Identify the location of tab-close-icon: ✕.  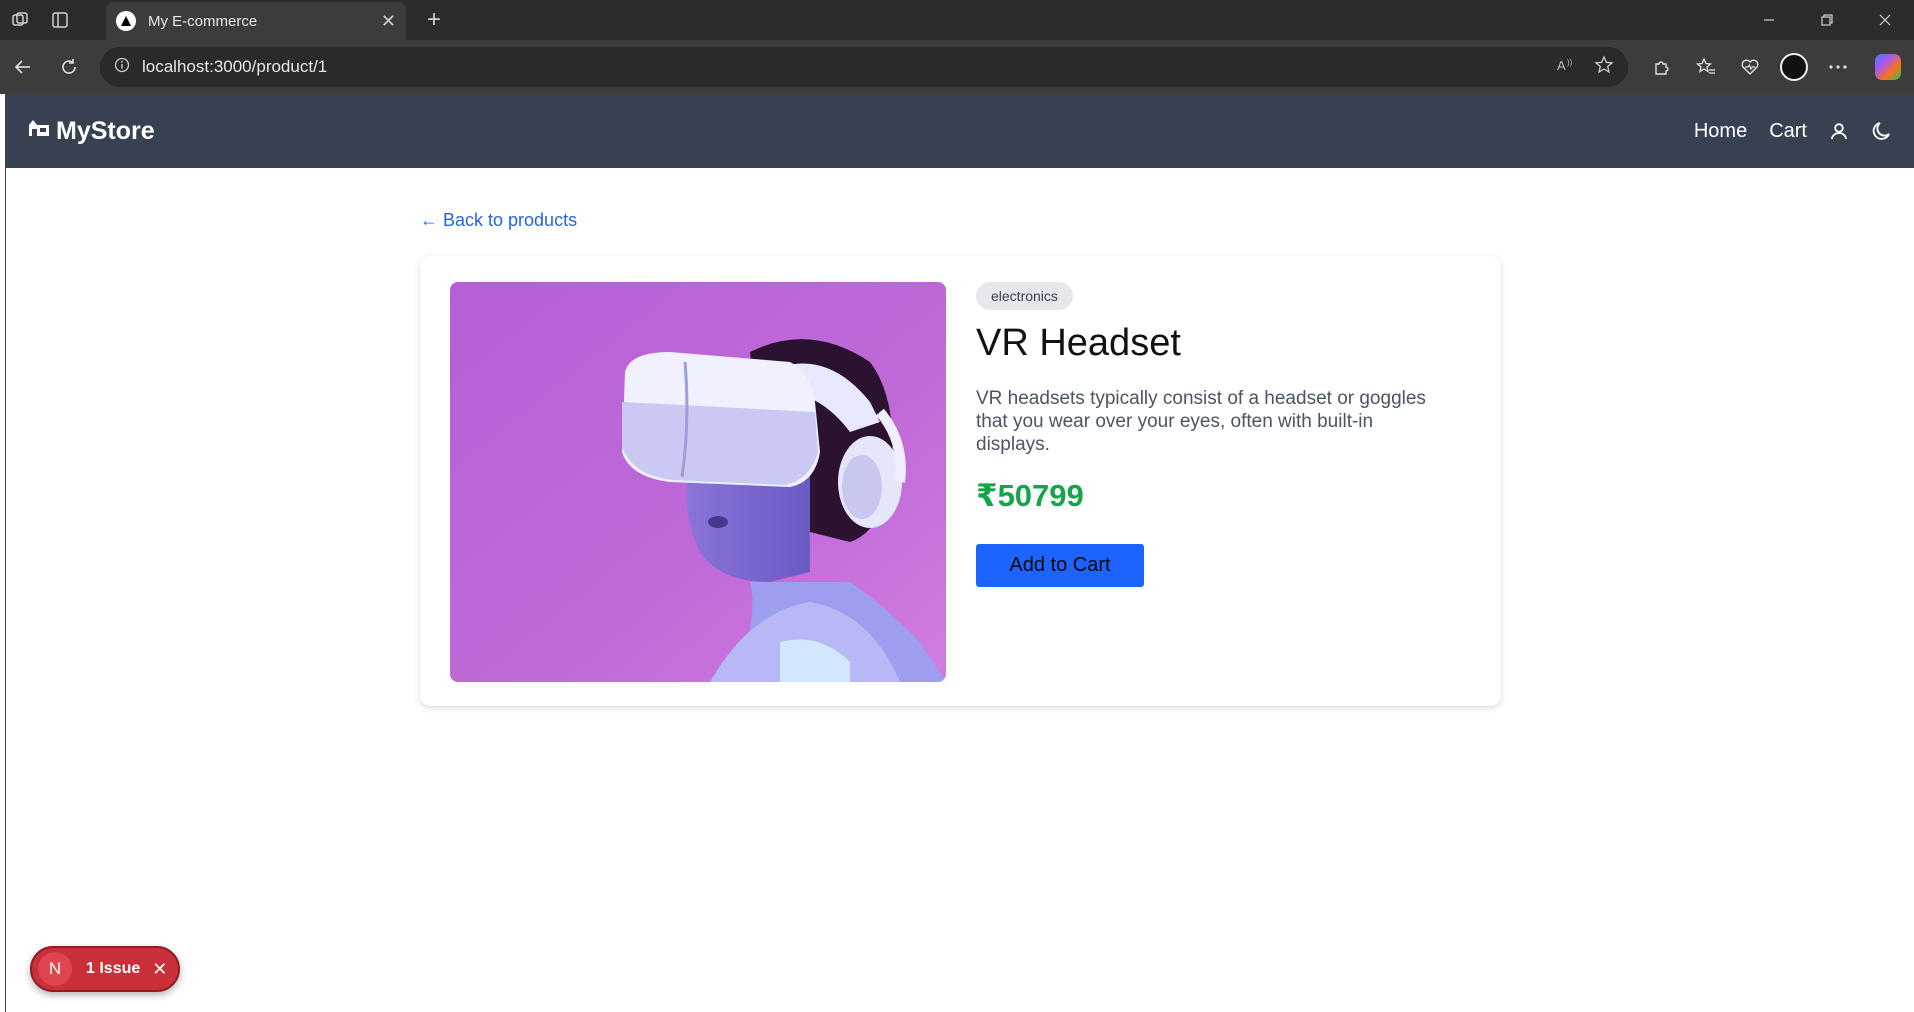
(388, 21).